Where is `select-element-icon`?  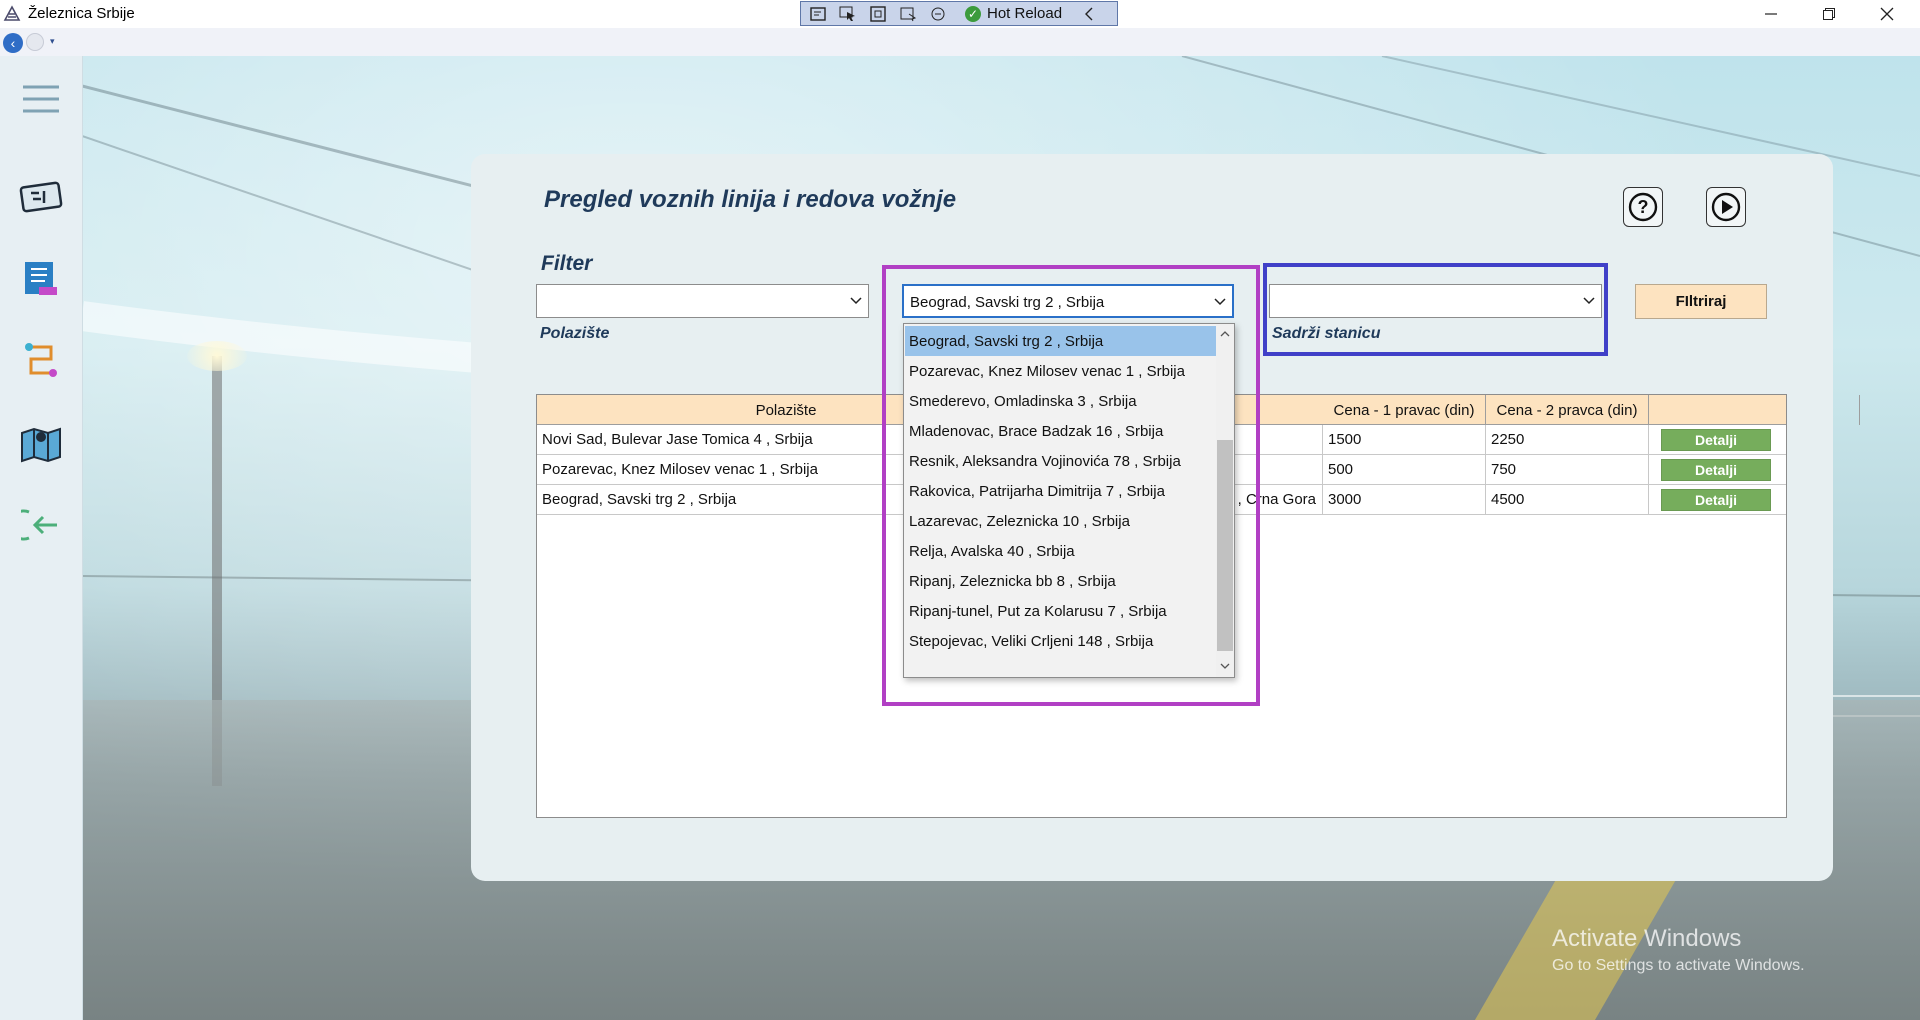
select-element-icon is located at coordinates (848, 14).